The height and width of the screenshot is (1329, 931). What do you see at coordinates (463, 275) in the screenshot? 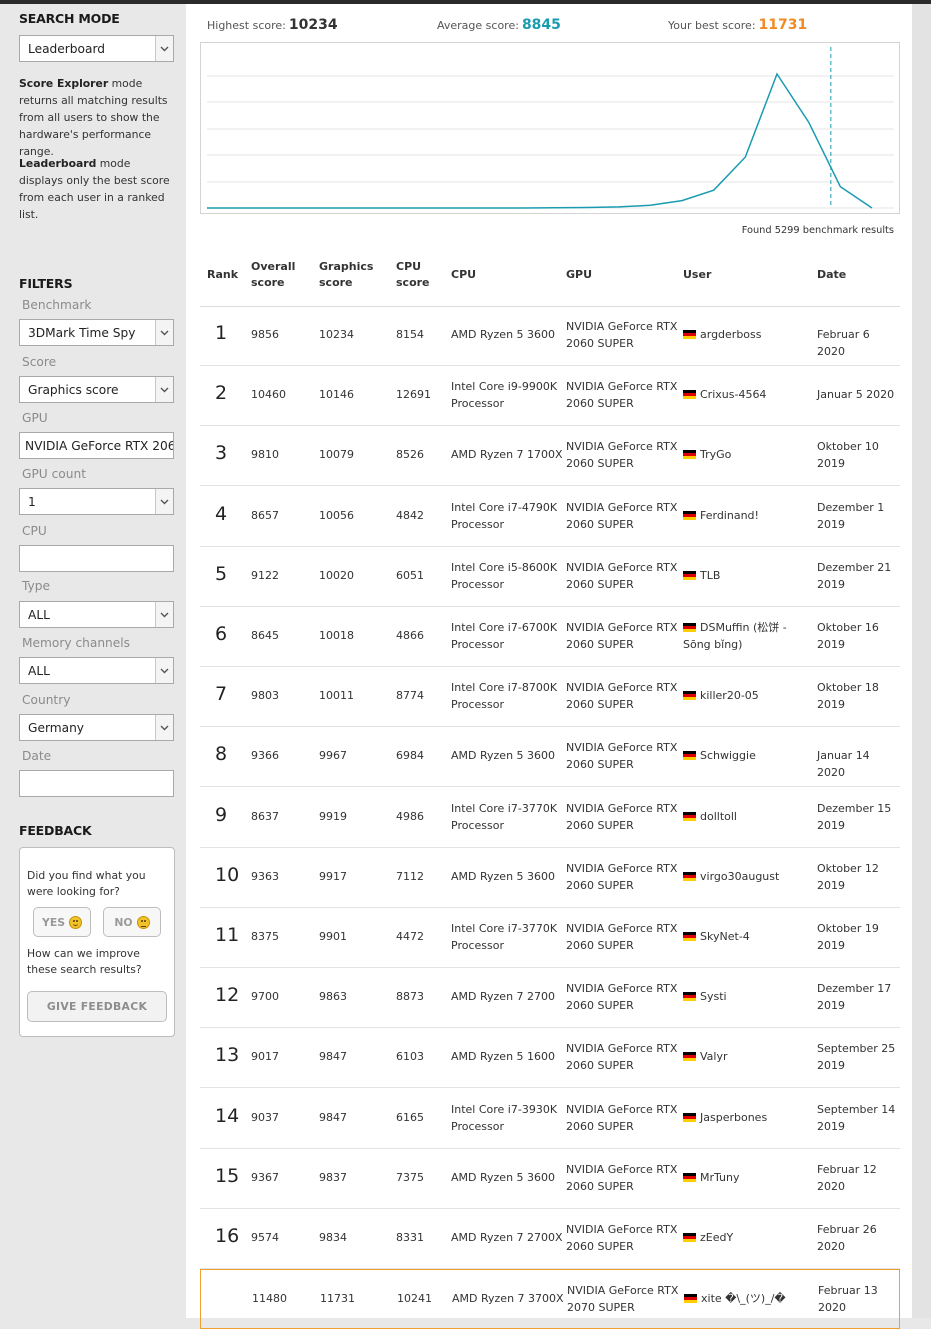
I see `header-cpu: CPU` at bounding box center [463, 275].